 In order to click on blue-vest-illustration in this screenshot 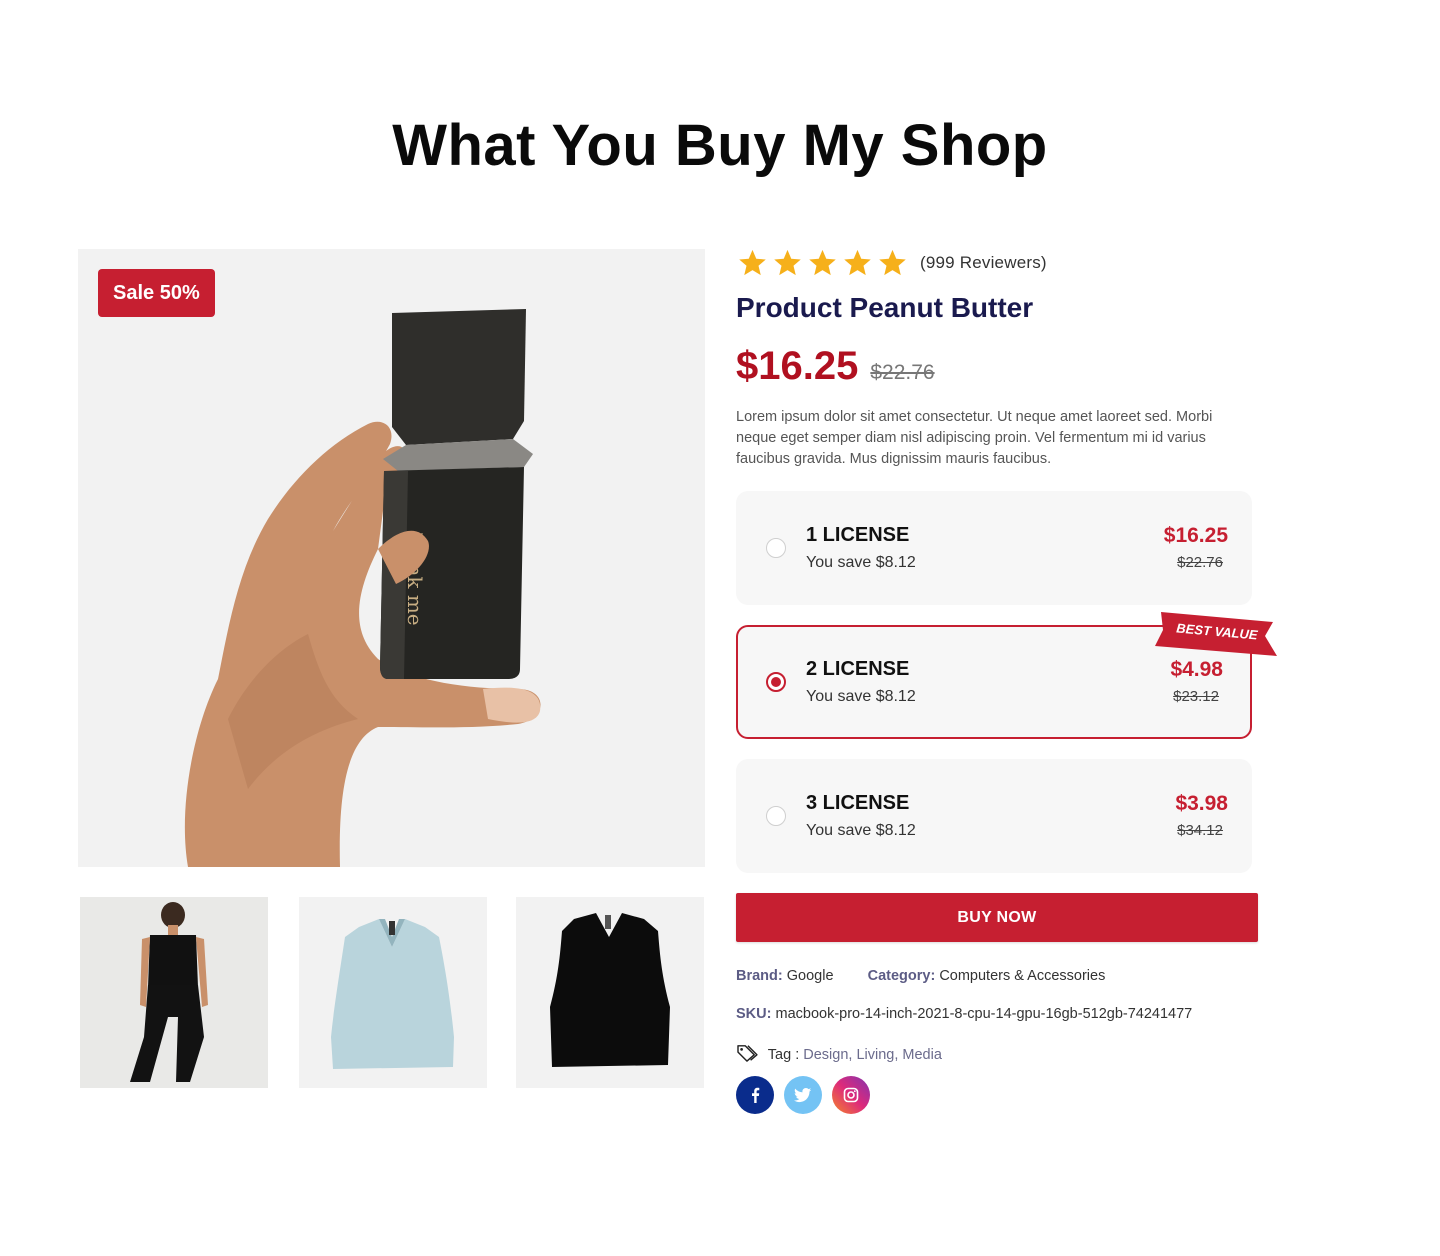, I will do `click(392, 994)`.